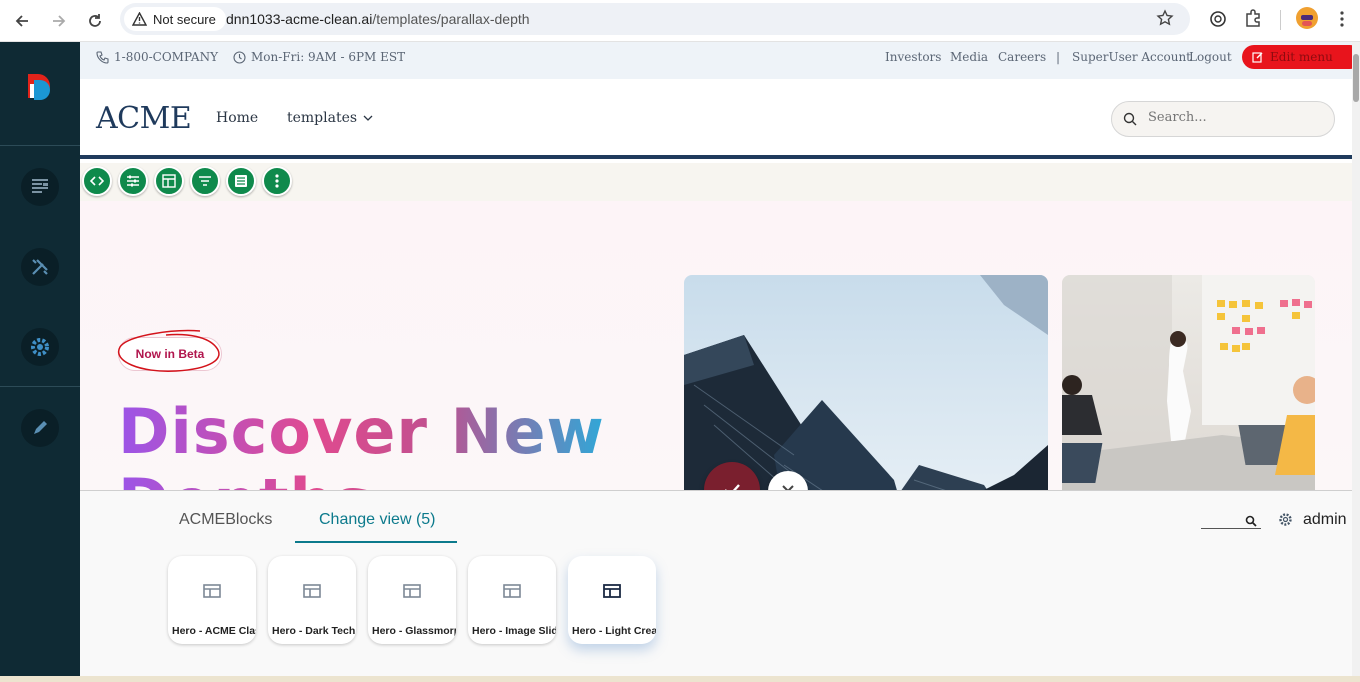 This screenshot has width=1360, height=682. I want to click on dnn-logo, so click(40, 97).